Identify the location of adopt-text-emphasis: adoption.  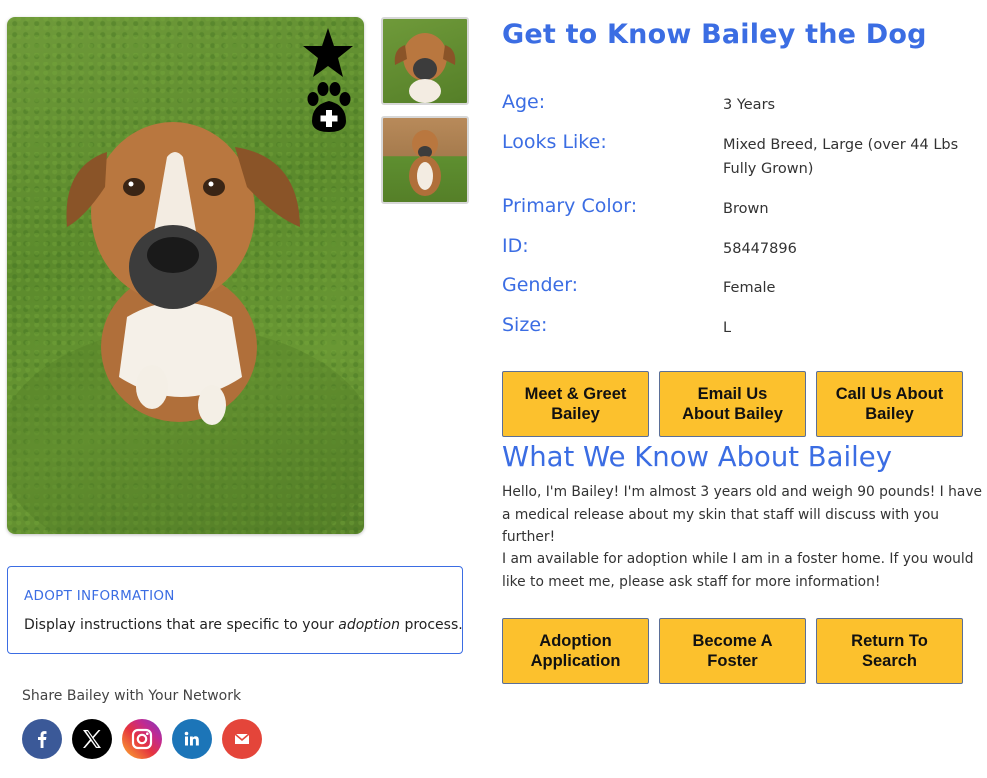
(369, 625).